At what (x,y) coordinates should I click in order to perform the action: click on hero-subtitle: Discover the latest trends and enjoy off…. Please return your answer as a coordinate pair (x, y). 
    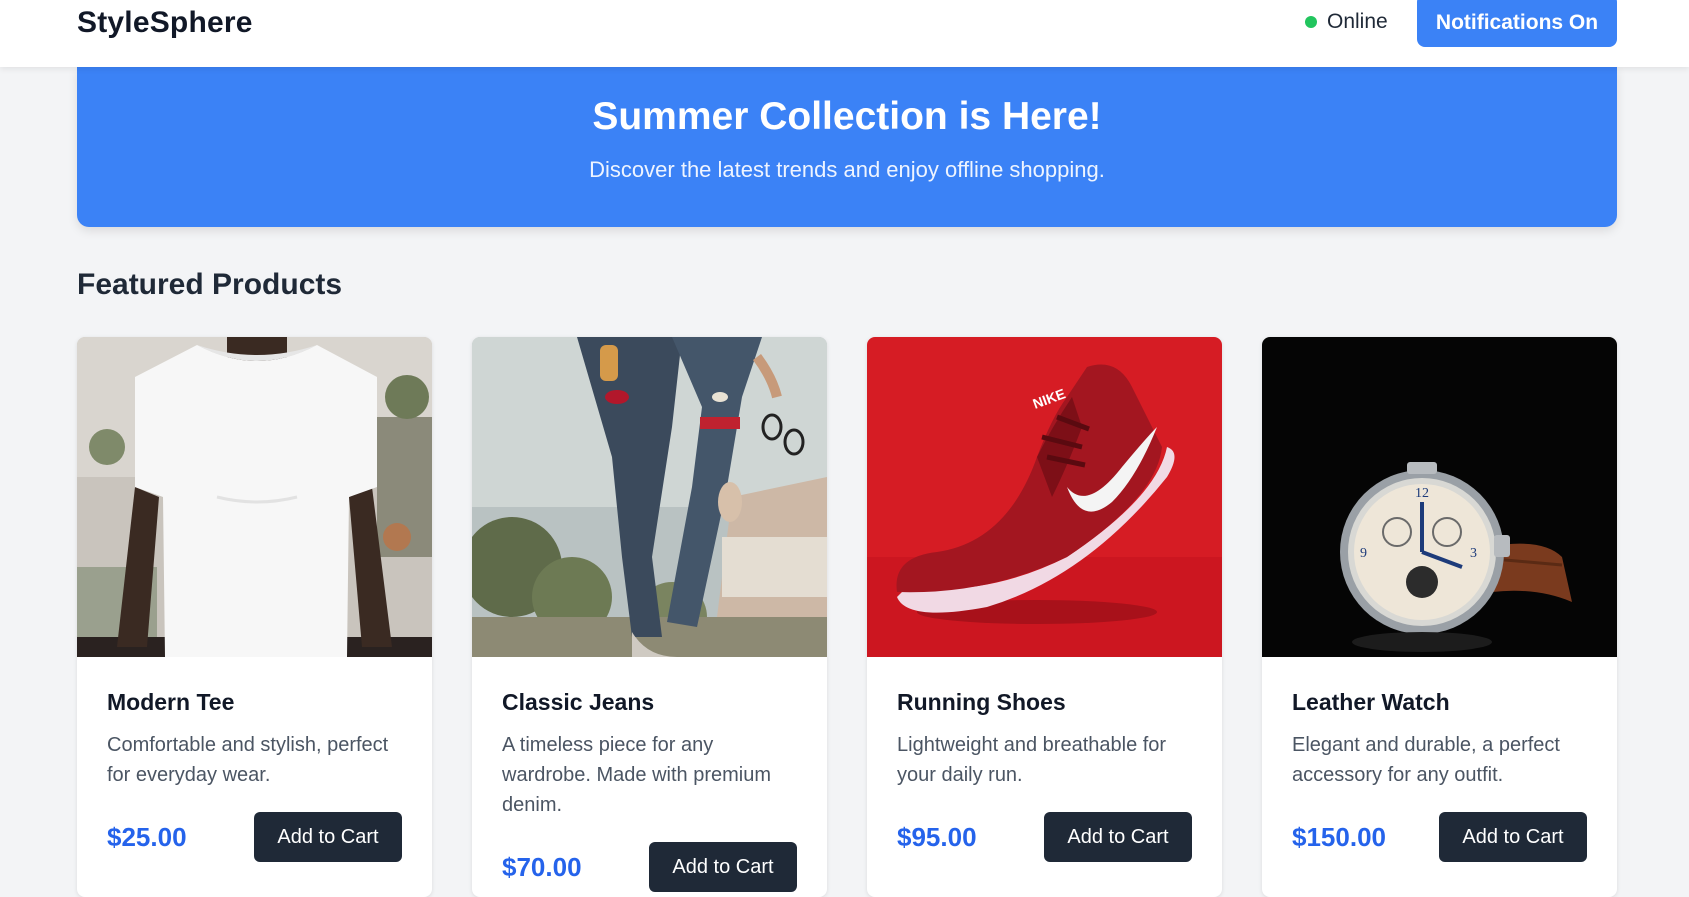
    Looking at the image, I should click on (847, 169).